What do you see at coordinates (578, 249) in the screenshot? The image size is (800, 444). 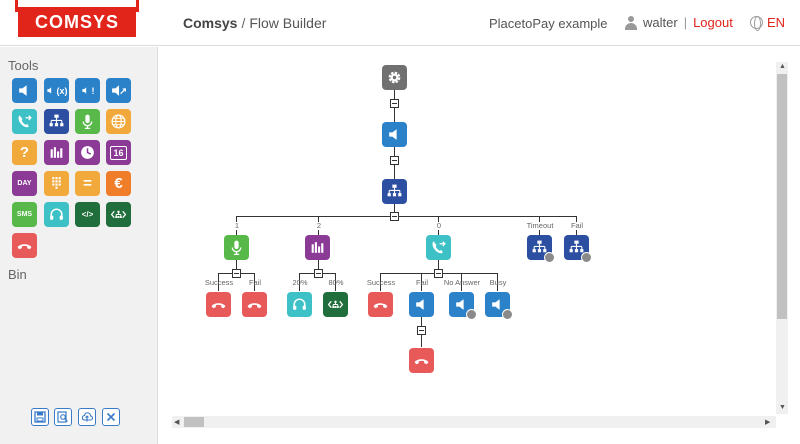 I see `flow-node-goto-fail` at bounding box center [578, 249].